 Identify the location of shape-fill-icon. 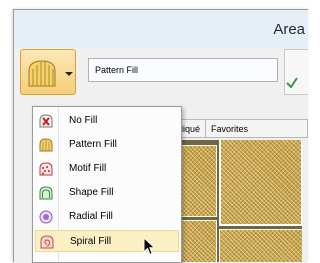
(46, 193).